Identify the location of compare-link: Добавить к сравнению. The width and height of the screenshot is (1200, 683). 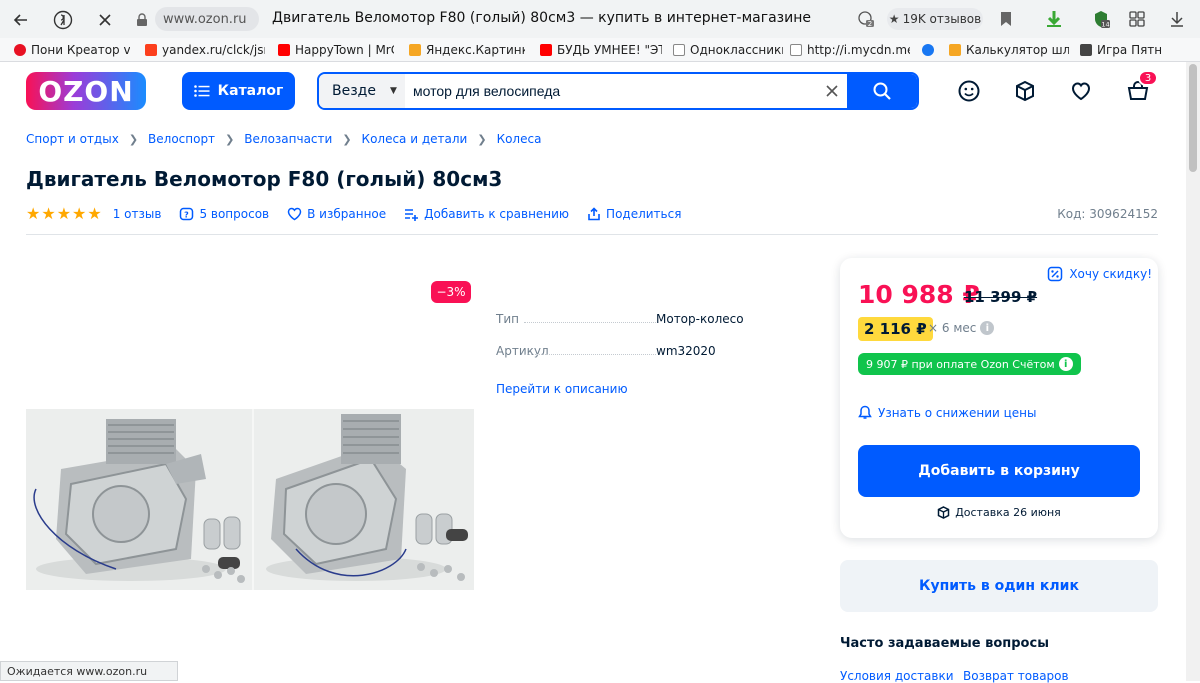
(486, 214).